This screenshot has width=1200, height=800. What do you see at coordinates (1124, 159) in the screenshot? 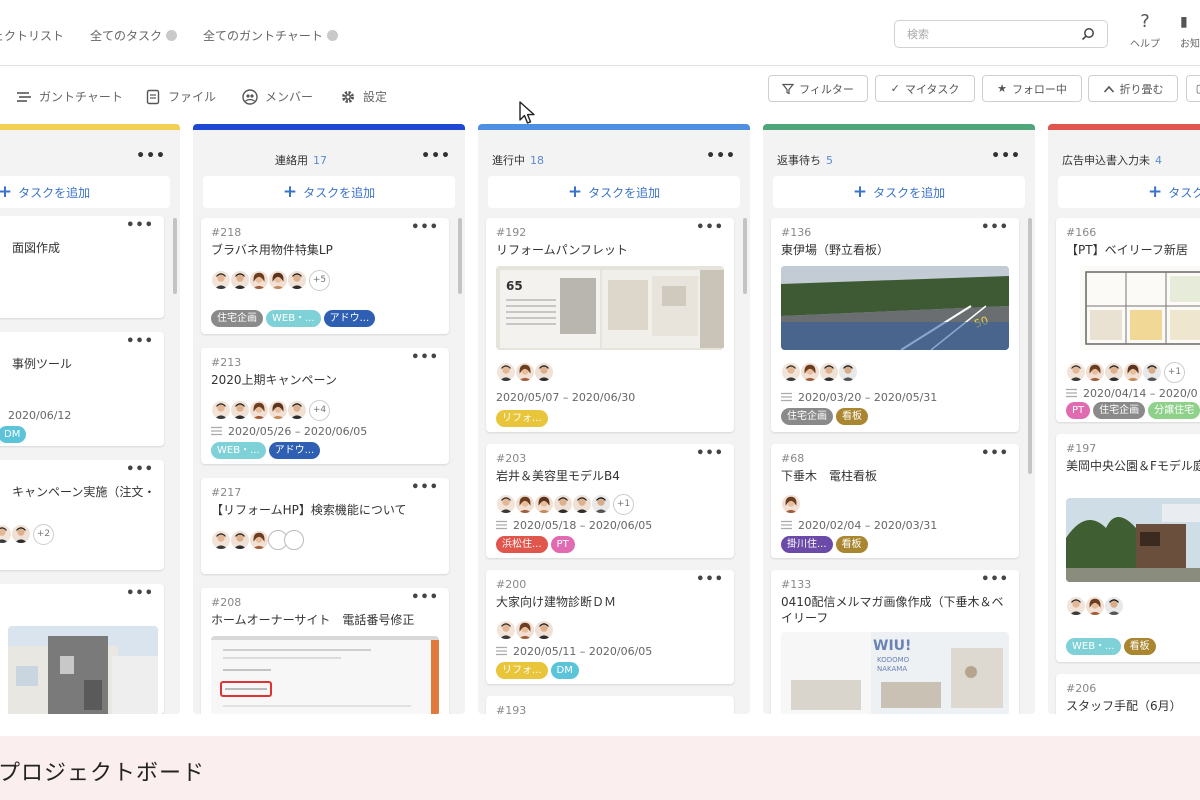
I see `column-header: 広告申込書入力未 4` at bounding box center [1124, 159].